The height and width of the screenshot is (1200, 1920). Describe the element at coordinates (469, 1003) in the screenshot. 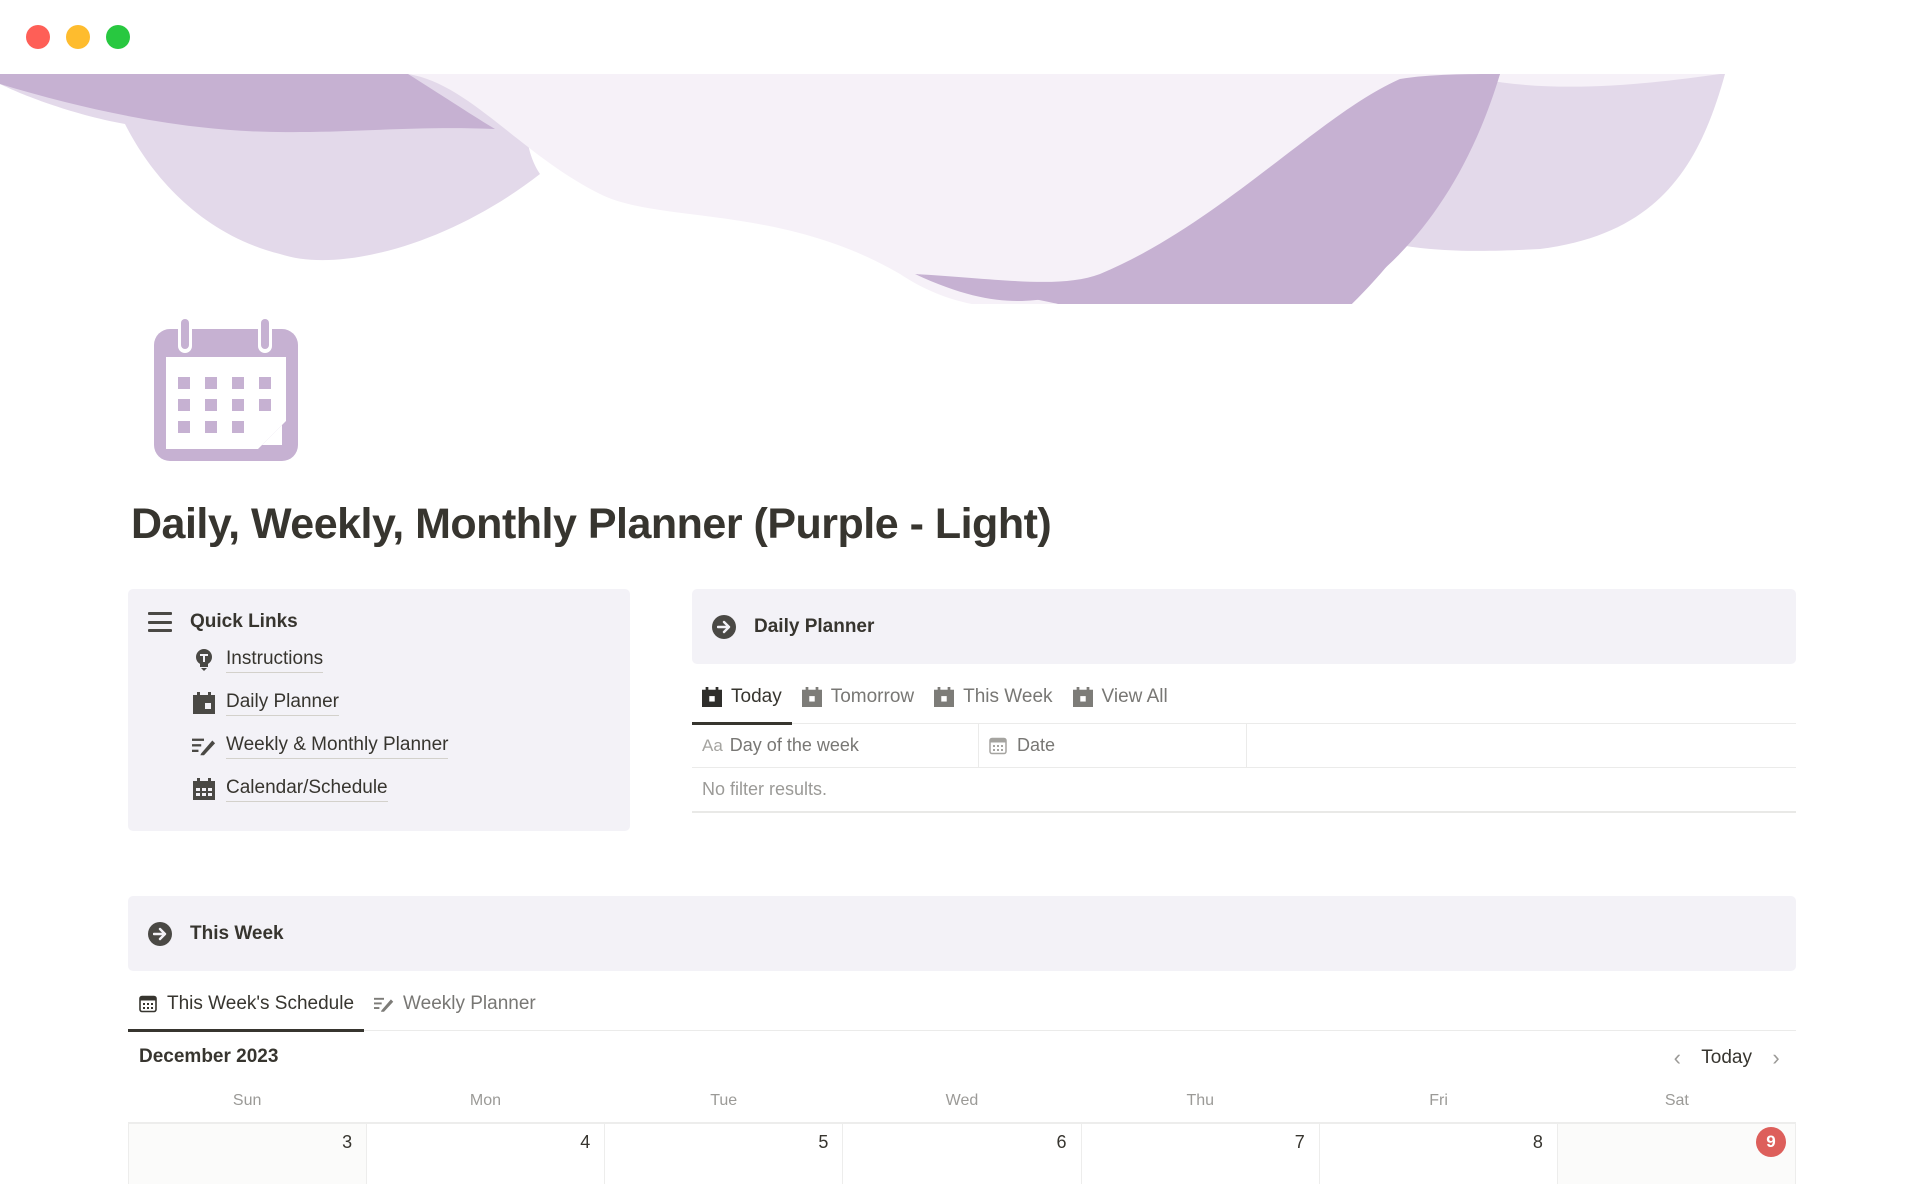

I see `tab-label: Weekly Planner` at that location.